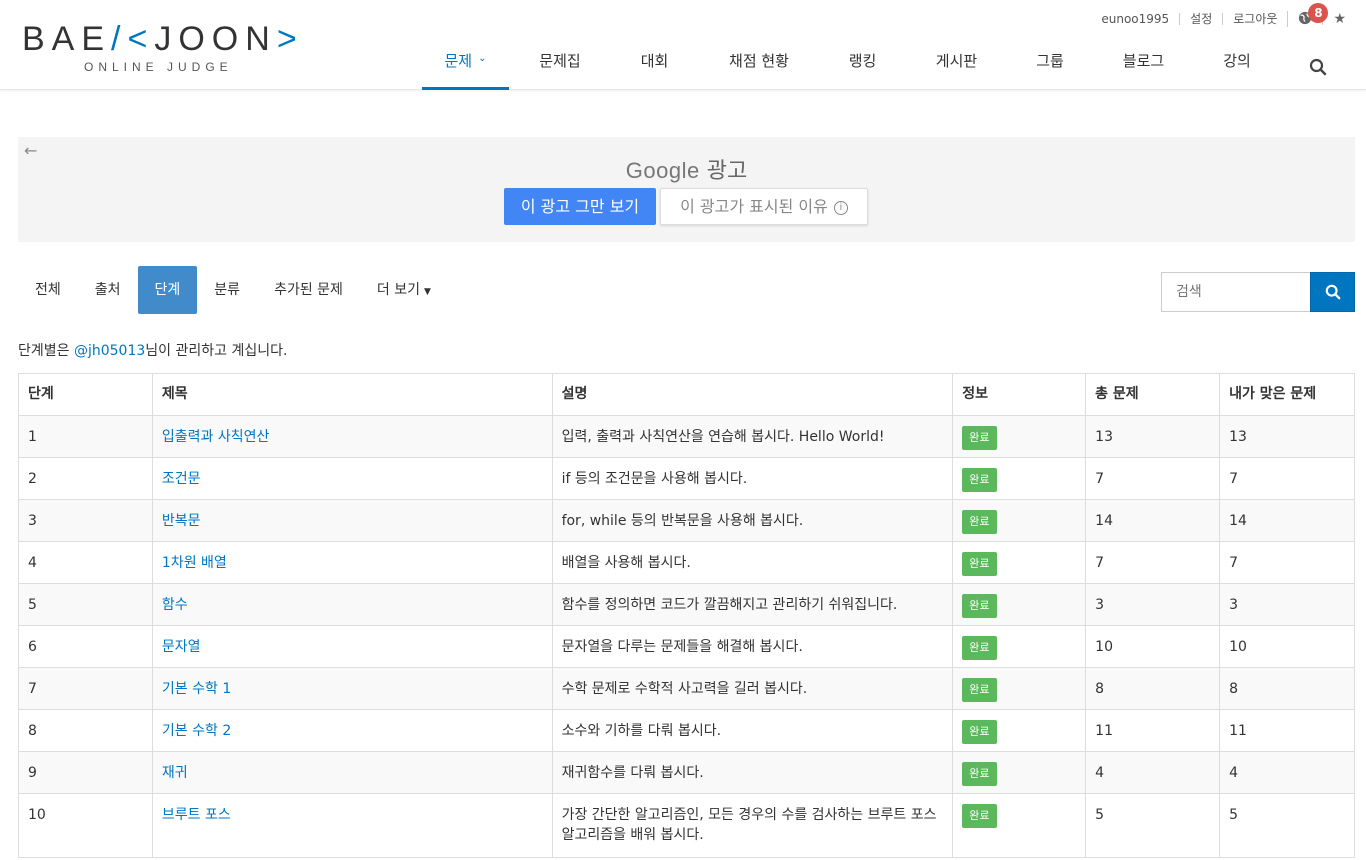  I want to click on top-links: eunoo1995 설정 로그아웃 8 ★, so click(1223, 16).